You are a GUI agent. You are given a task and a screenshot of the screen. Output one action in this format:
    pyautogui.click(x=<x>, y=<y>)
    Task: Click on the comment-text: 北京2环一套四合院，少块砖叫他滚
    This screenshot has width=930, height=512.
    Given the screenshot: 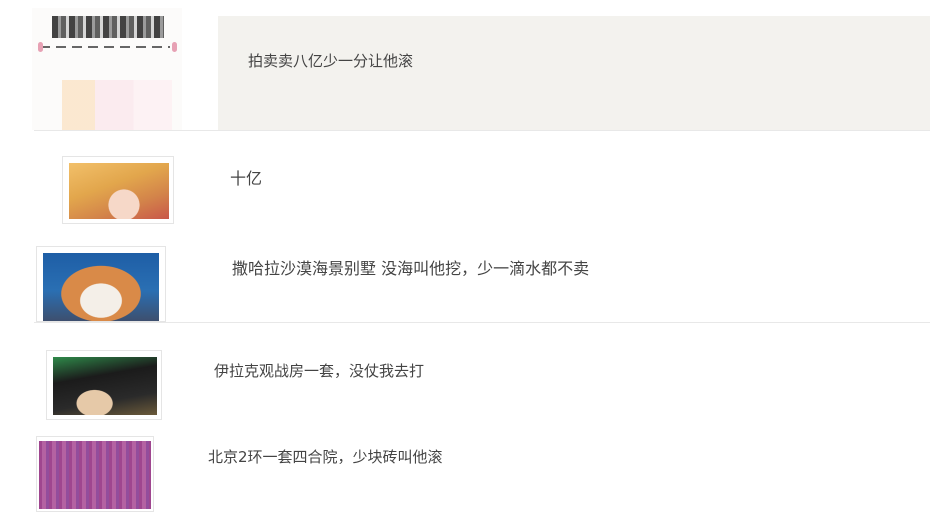 What is the action you would take?
    pyautogui.click(x=325, y=457)
    